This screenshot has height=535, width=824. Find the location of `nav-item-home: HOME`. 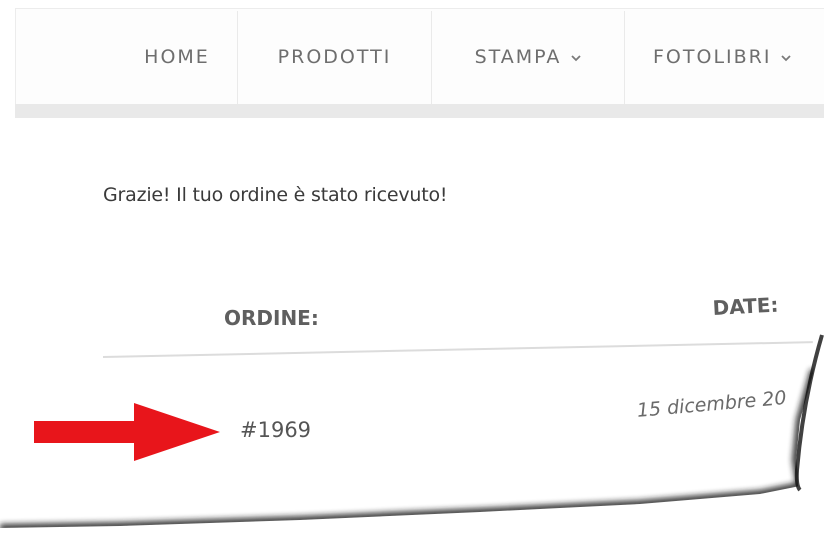

nav-item-home: HOME is located at coordinates (177, 57).